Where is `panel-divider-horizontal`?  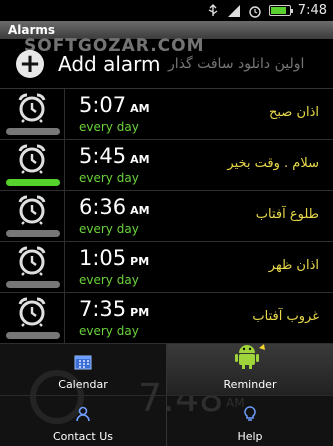 panel-divider-horizontal is located at coordinates (166, 395).